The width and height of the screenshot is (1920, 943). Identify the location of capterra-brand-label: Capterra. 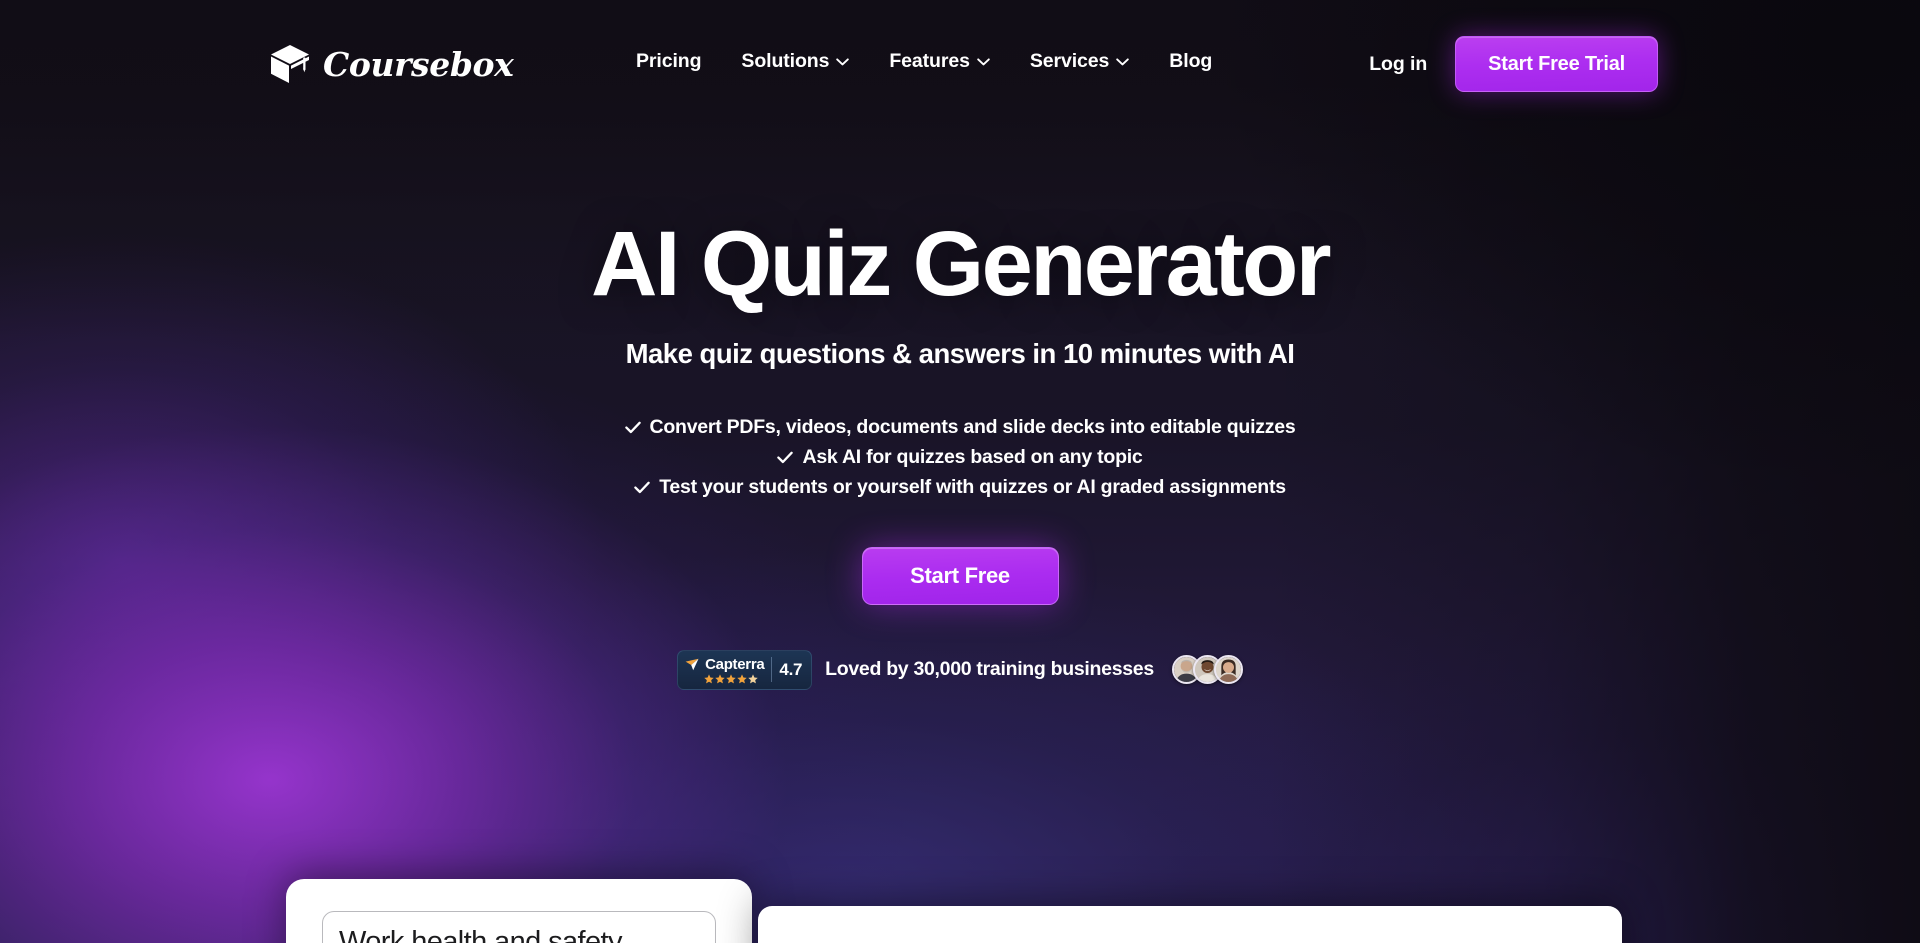
(735, 664).